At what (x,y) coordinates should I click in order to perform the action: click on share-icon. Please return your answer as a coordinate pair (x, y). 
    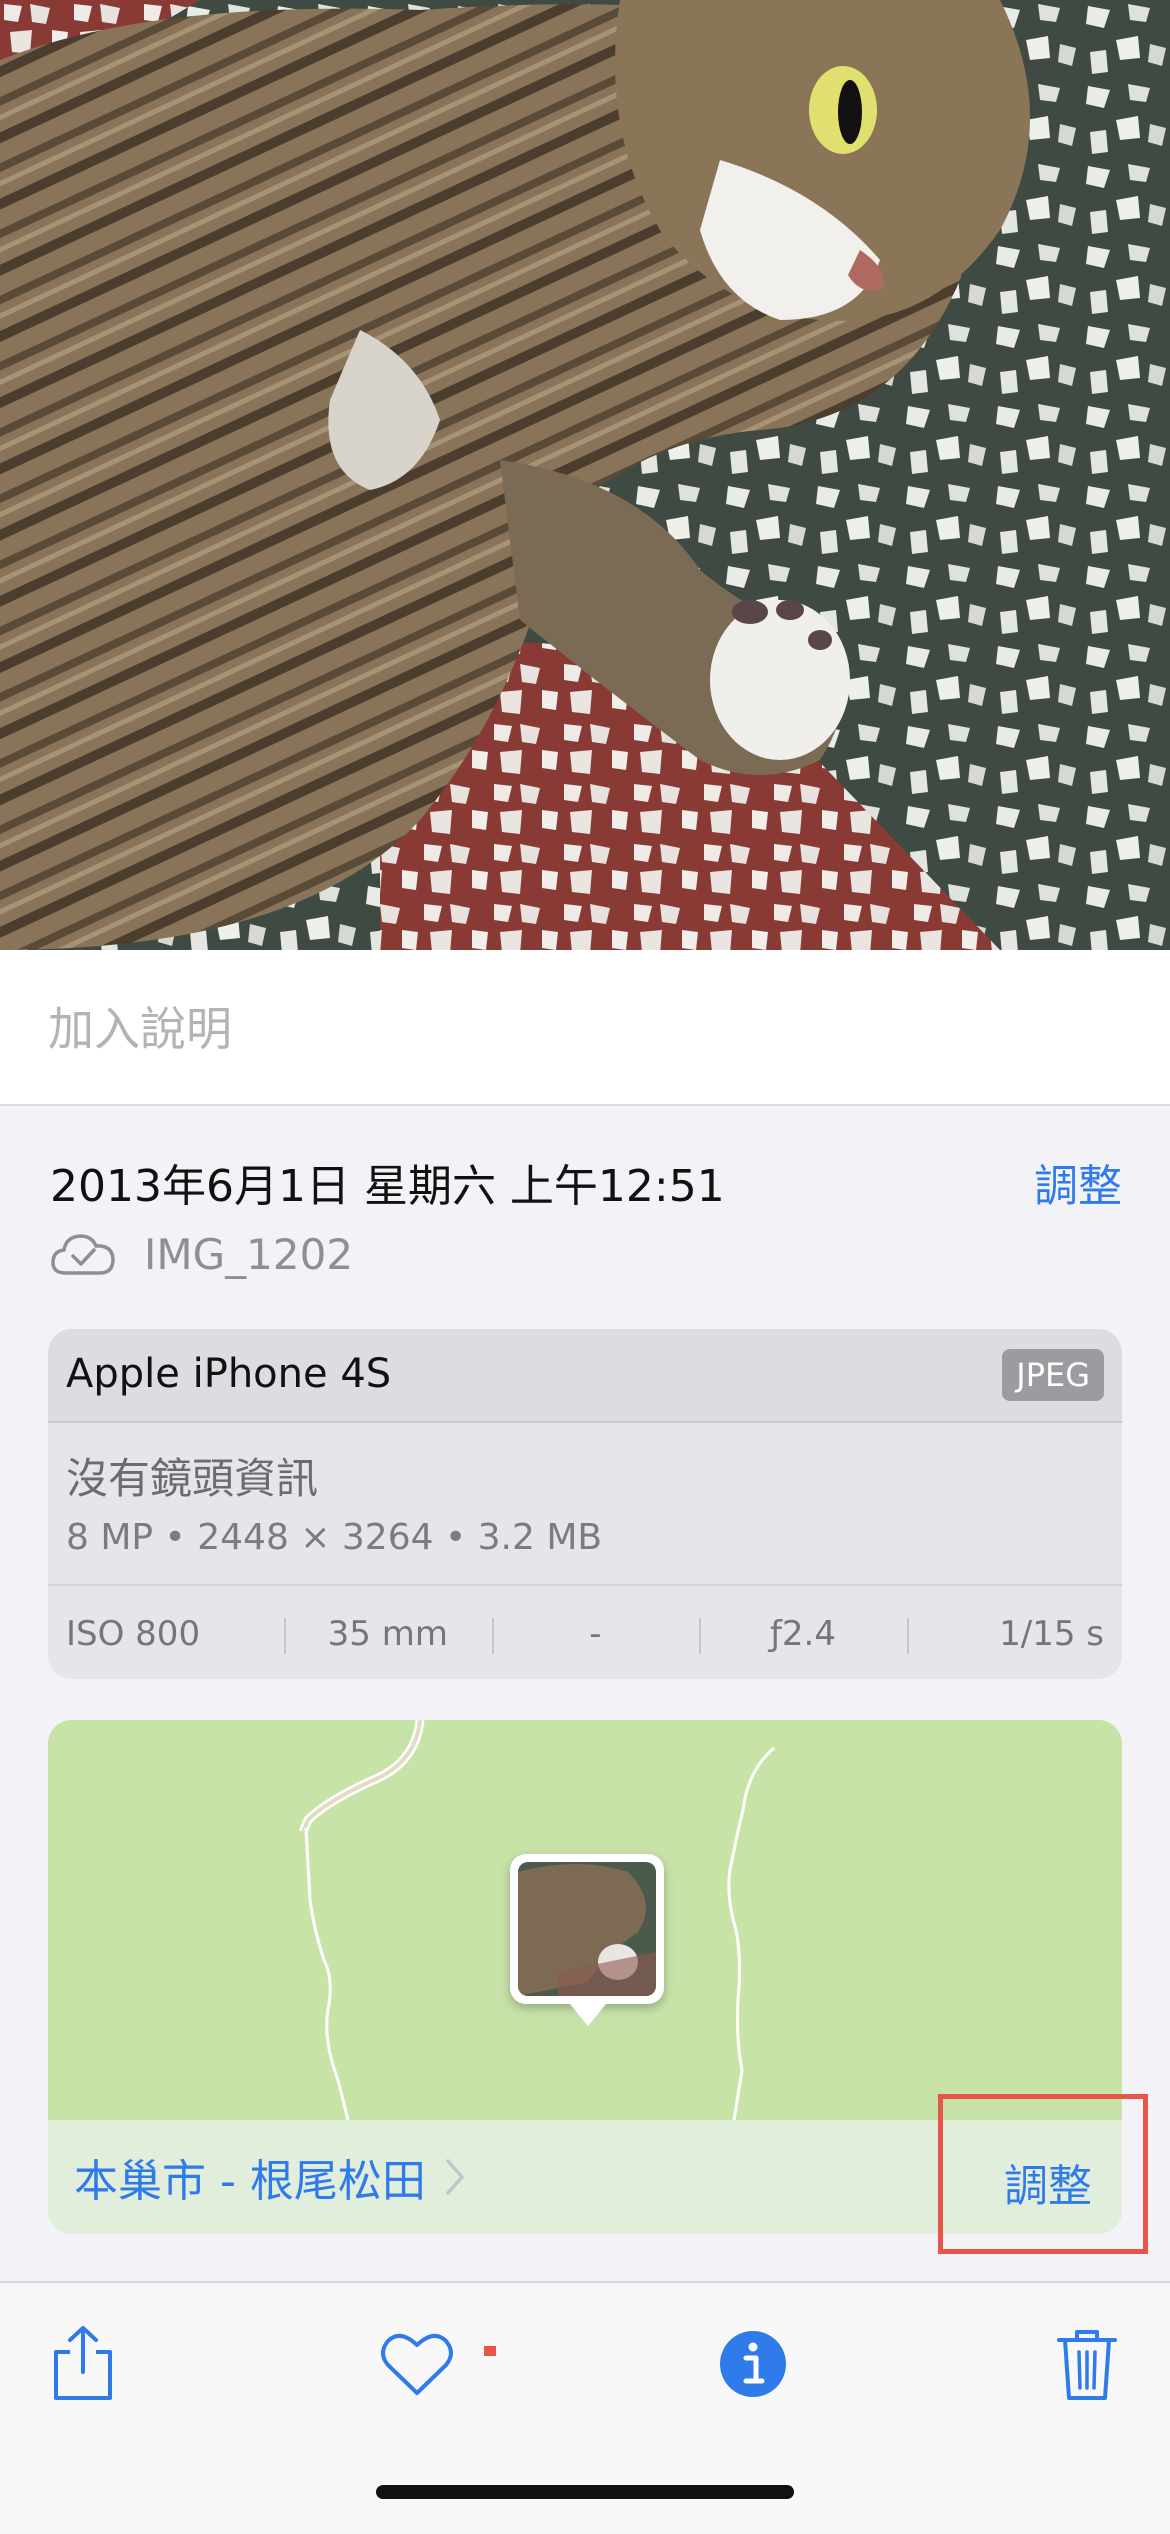
    Looking at the image, I should click on (83, 2363).